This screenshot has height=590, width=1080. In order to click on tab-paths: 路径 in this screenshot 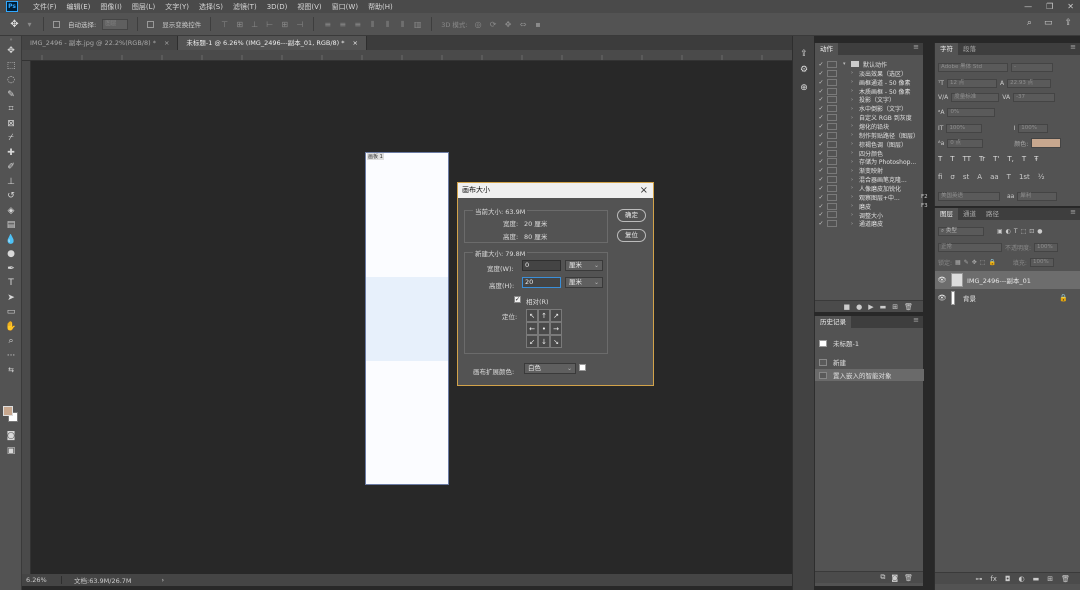, I will do `click(992, 214)`.